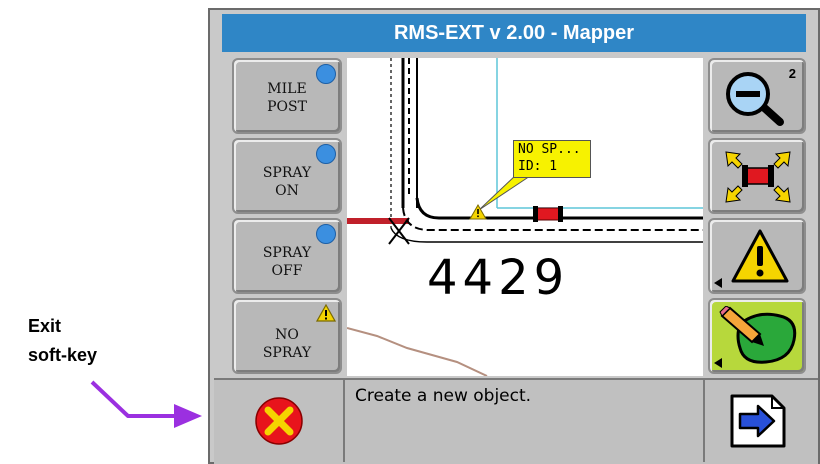 This screenshot has width=820, height=464. Describe the element at coordinates (287, 191) in the screenshot. I see `spray-on-label-2: ON` at that location.